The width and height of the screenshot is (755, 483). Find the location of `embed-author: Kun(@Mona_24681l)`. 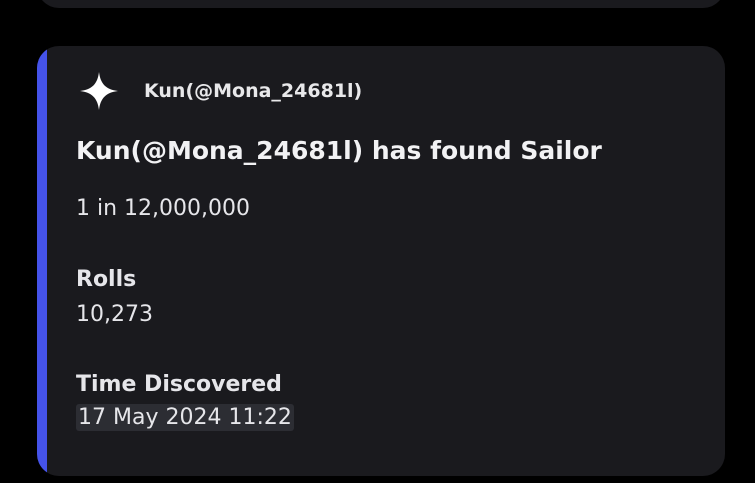

embed-author: Kun(@Mona_24681l) is located at coordinates (219, 91).